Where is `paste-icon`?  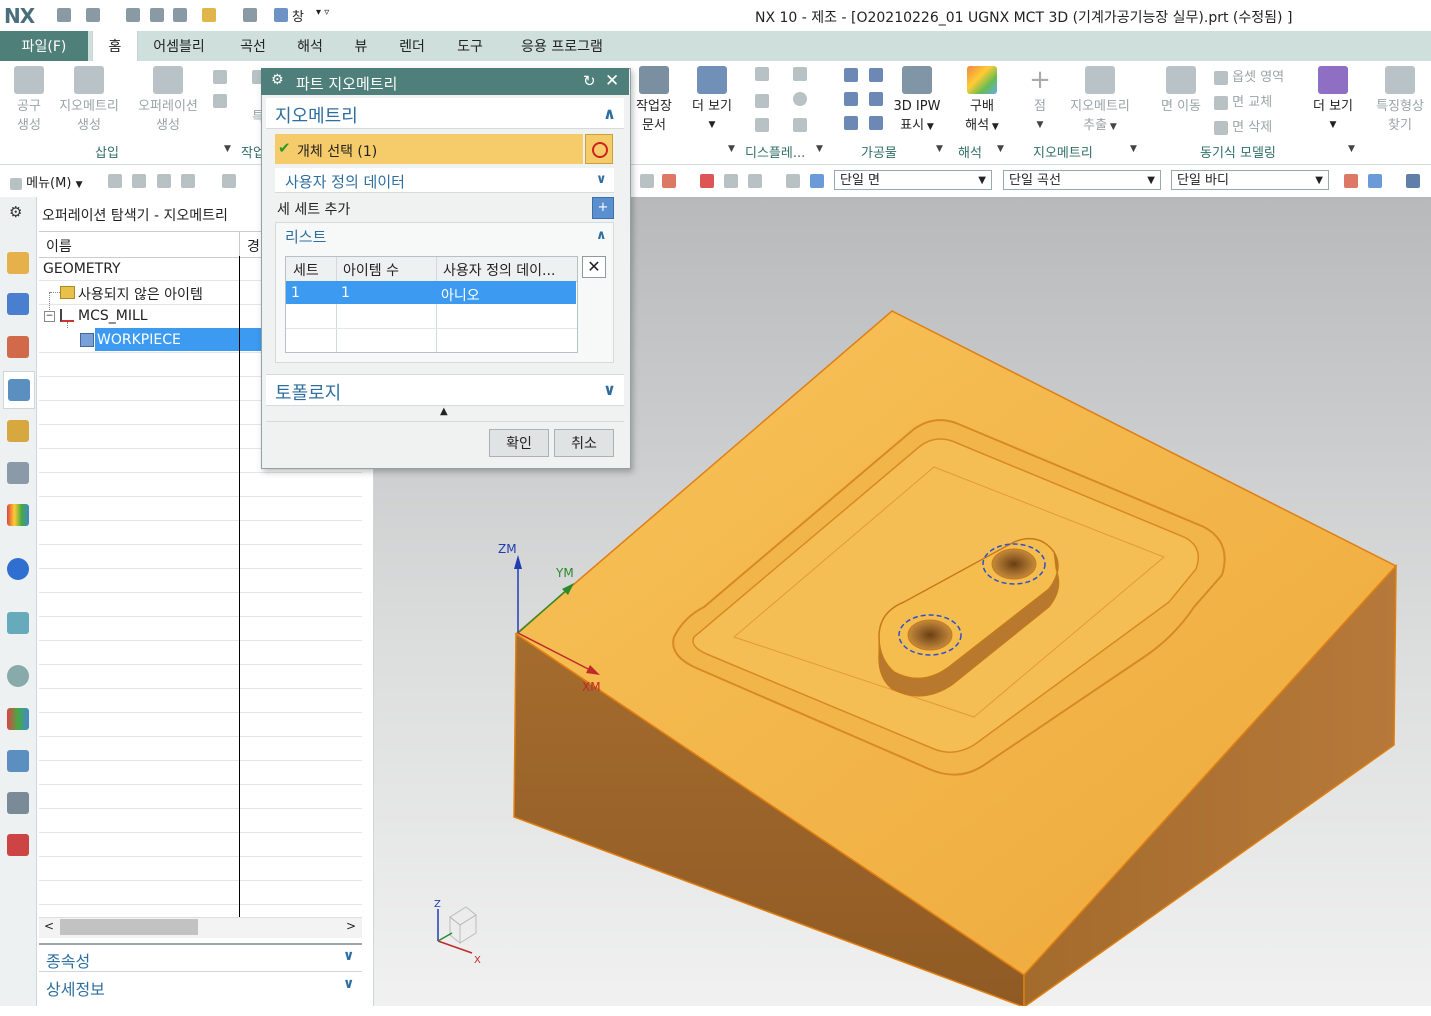 paste-icon is located at coordinates (180, 15).